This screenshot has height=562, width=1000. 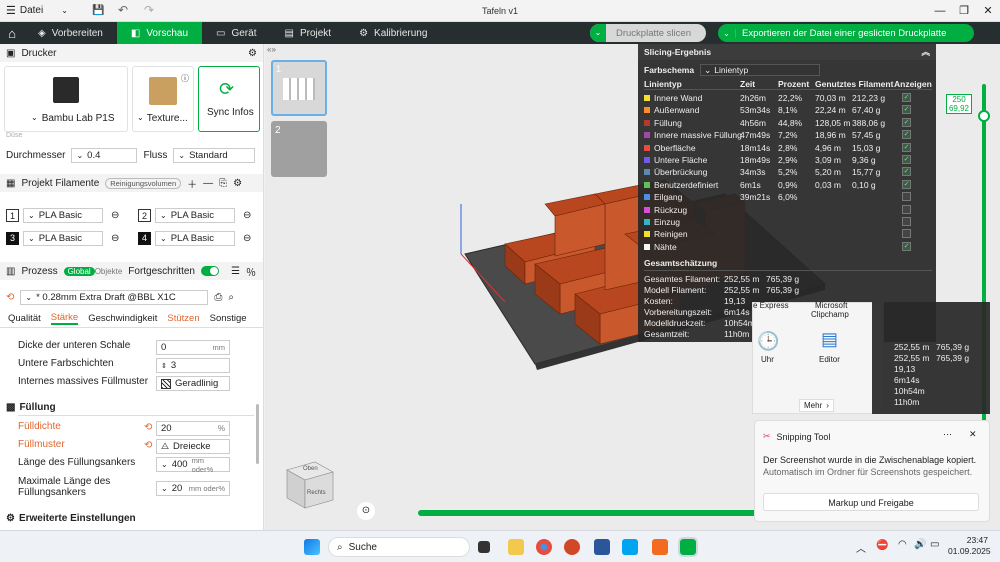 I want to click on word-icon, so click(x=602, y=547).